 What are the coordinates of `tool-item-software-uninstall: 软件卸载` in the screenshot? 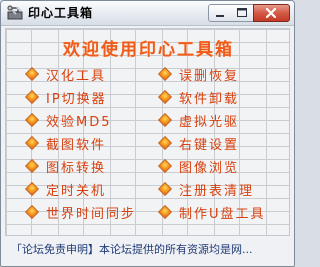 It's located at (198, 97).